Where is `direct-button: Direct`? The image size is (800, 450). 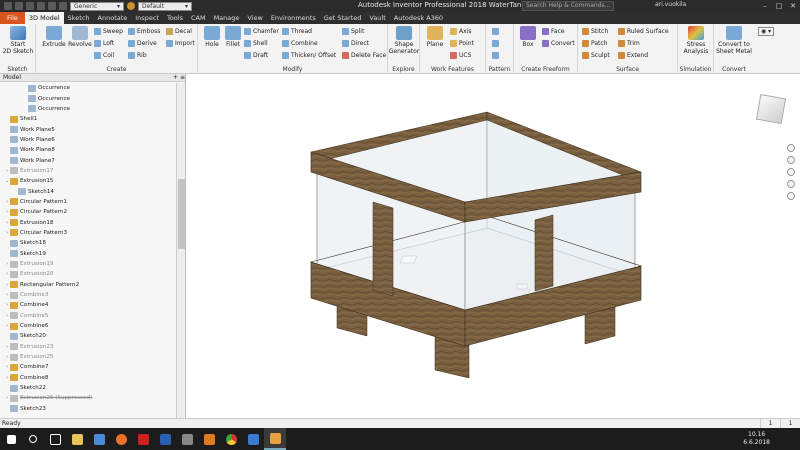
direct-button: Direct is located at coordinates (355, 43).